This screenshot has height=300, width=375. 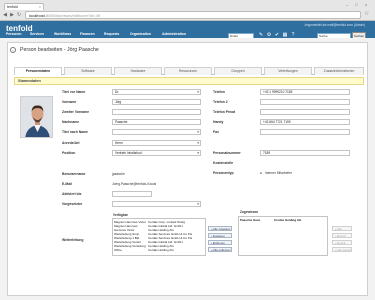 What do you see at coordinates (218, 122) in the screenshot?
I see `label-handy: Handy` at bounding box center [218, 122].